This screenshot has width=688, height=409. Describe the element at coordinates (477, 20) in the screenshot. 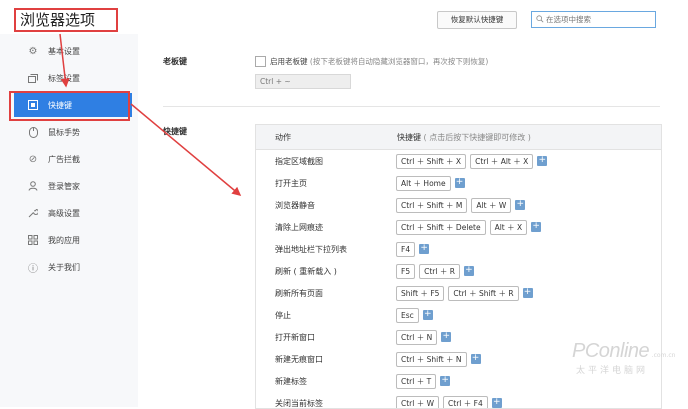

I see `restore-defaults-button: 恢复默认快捷键` at that location.